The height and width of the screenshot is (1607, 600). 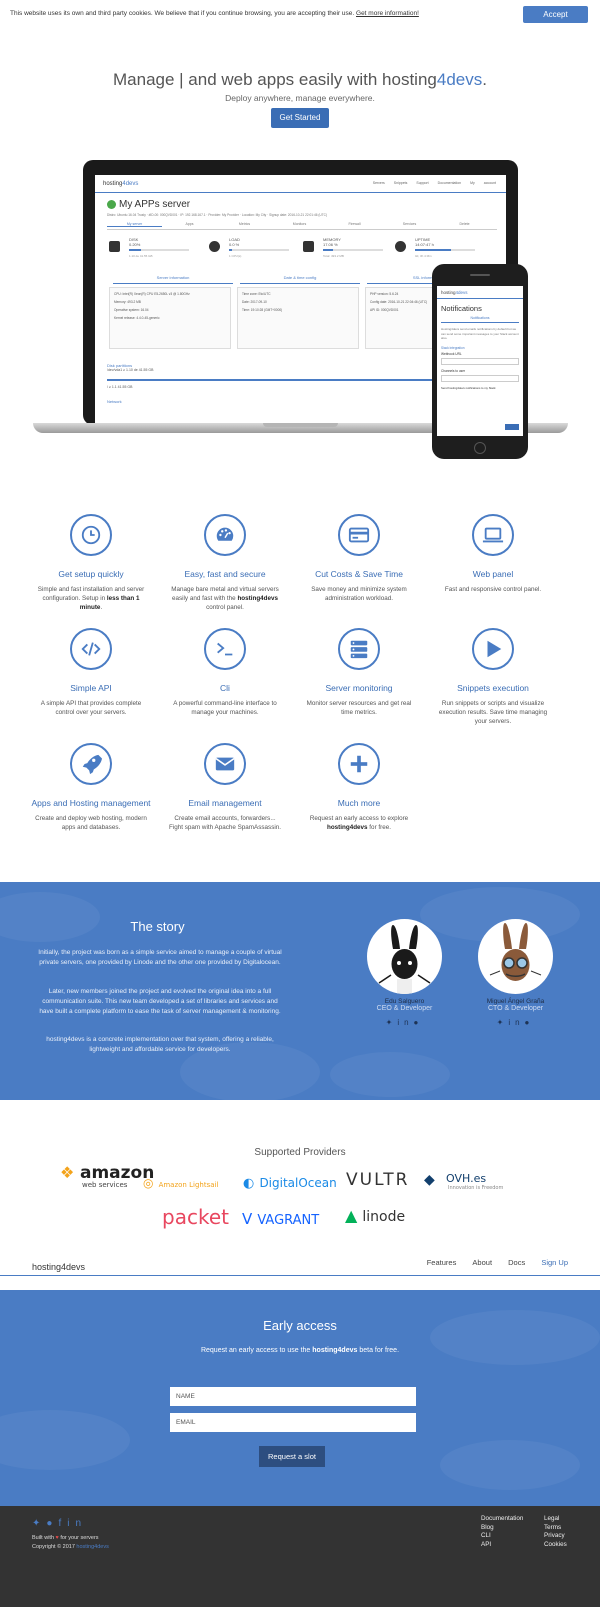 What do you see at coordinates (555, 1545) in the screenshot?
I see `footer-link-cookies: Cookies` at bounding box center [555, 1545].